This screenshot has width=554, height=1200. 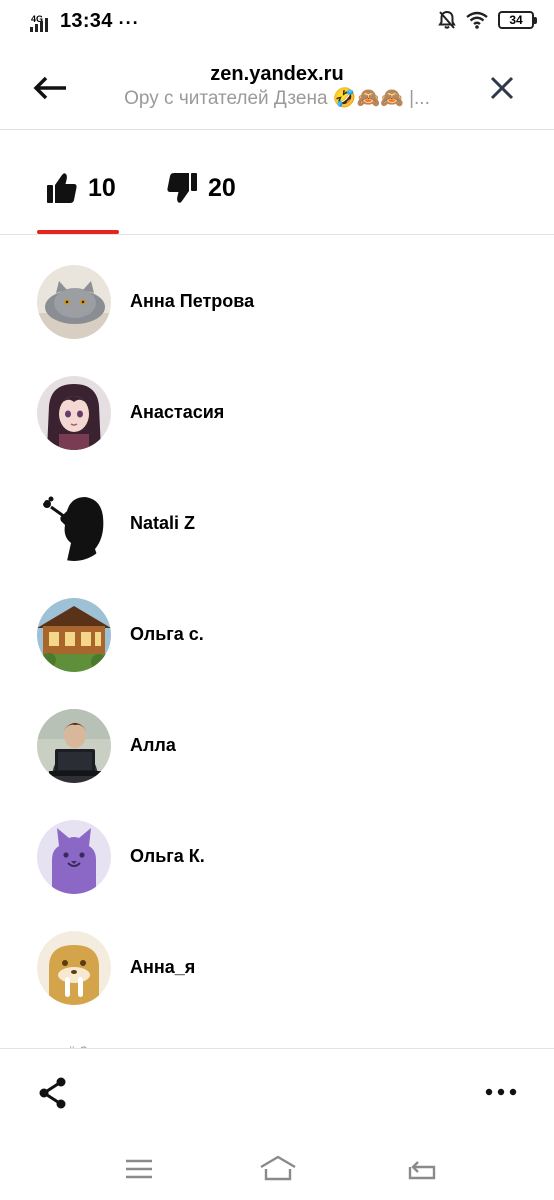 What do you see at coordinates (167, 634) in the screenshot?
I see `user-name: Ольга с.` at bounding box center [167, 634].